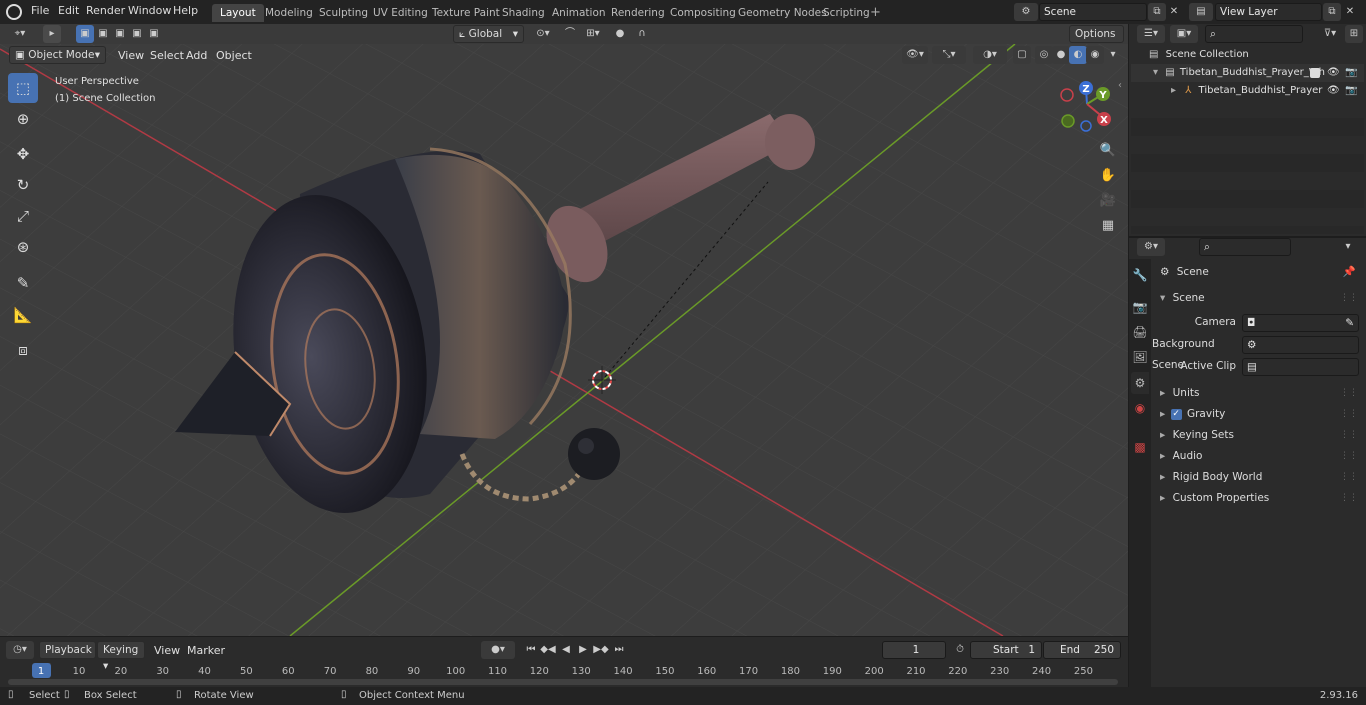 The width and height of the screenshot is (1366, 705). What do you see at coordinates (488, 34) in the screenshot?
I see `transform-orientation-dropdown: ⟀ Global ▾` at bounding box center [488, 34].